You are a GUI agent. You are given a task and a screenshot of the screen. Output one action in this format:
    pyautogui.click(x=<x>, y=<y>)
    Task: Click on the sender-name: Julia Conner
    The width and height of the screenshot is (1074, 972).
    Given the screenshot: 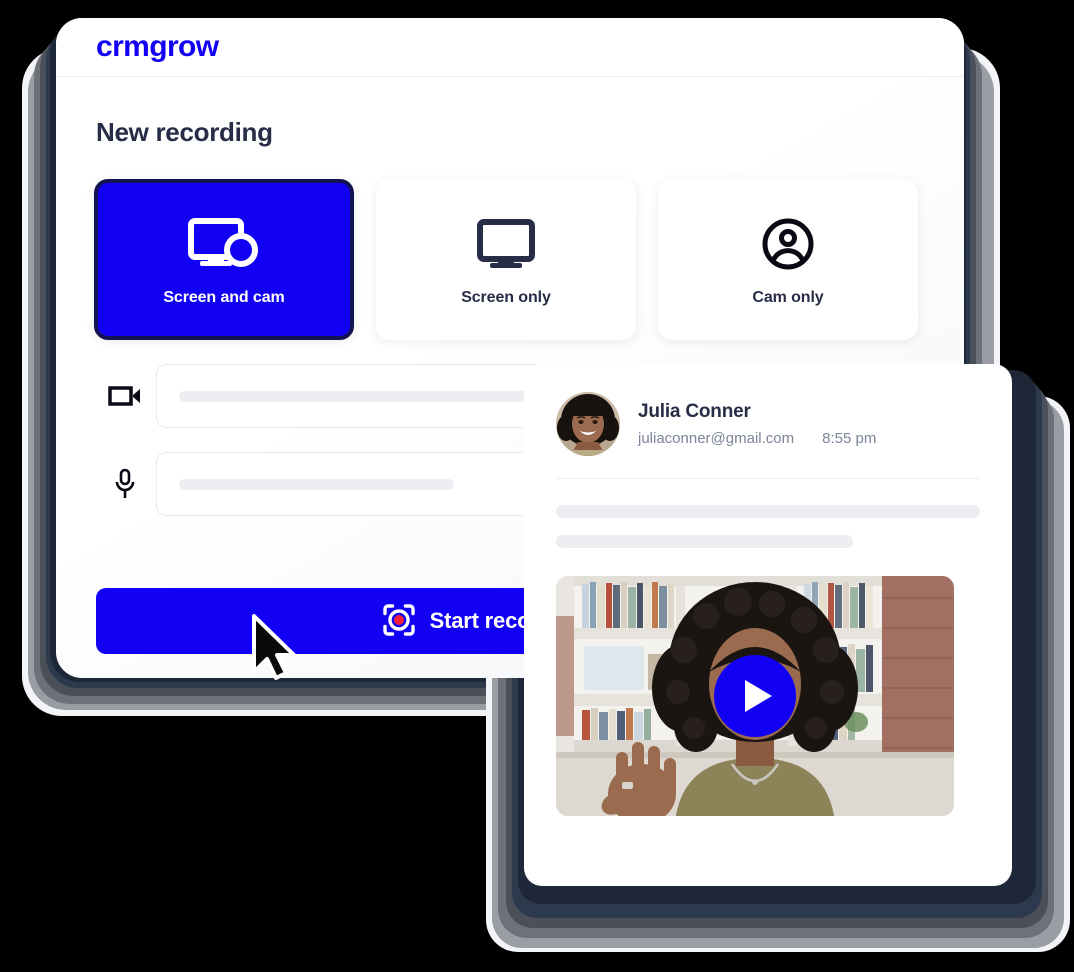 What is the action you would take?
    pyautogui.click(x=694, y=411)
    